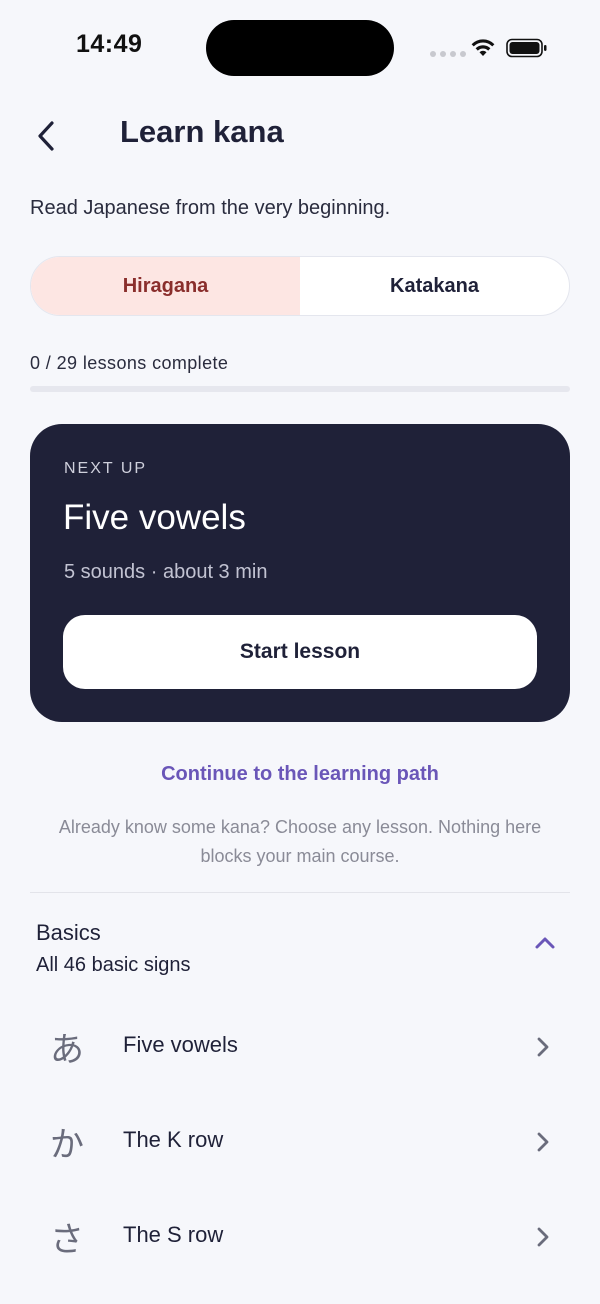  What do you see at coordinates (545, 943) in the screenshot?
I see `chevron-up-icon` at bounding box center [545, 943].